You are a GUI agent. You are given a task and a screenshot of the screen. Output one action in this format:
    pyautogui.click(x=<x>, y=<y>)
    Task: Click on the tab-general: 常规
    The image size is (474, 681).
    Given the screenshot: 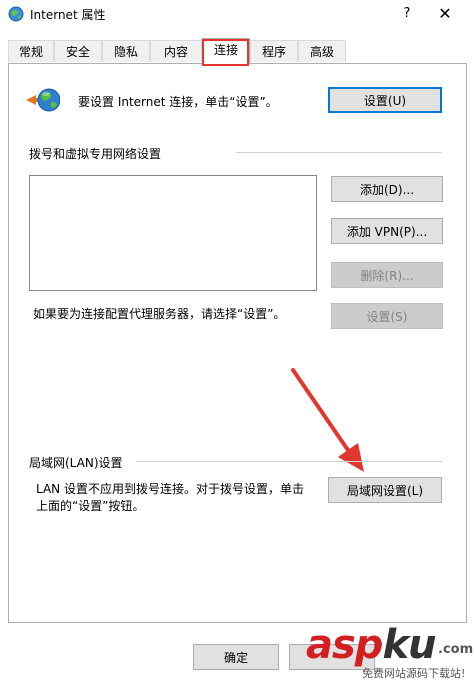 What is the action you would take?
    pyautogui.click(x=31, y=51)
    